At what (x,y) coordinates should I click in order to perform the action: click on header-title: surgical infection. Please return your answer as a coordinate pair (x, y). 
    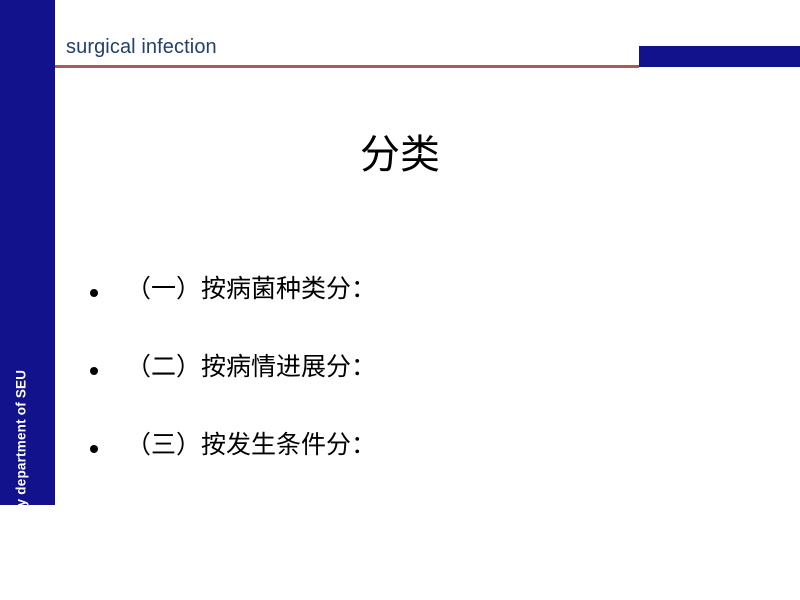
    Looking at the image, I should click on (141, 47).